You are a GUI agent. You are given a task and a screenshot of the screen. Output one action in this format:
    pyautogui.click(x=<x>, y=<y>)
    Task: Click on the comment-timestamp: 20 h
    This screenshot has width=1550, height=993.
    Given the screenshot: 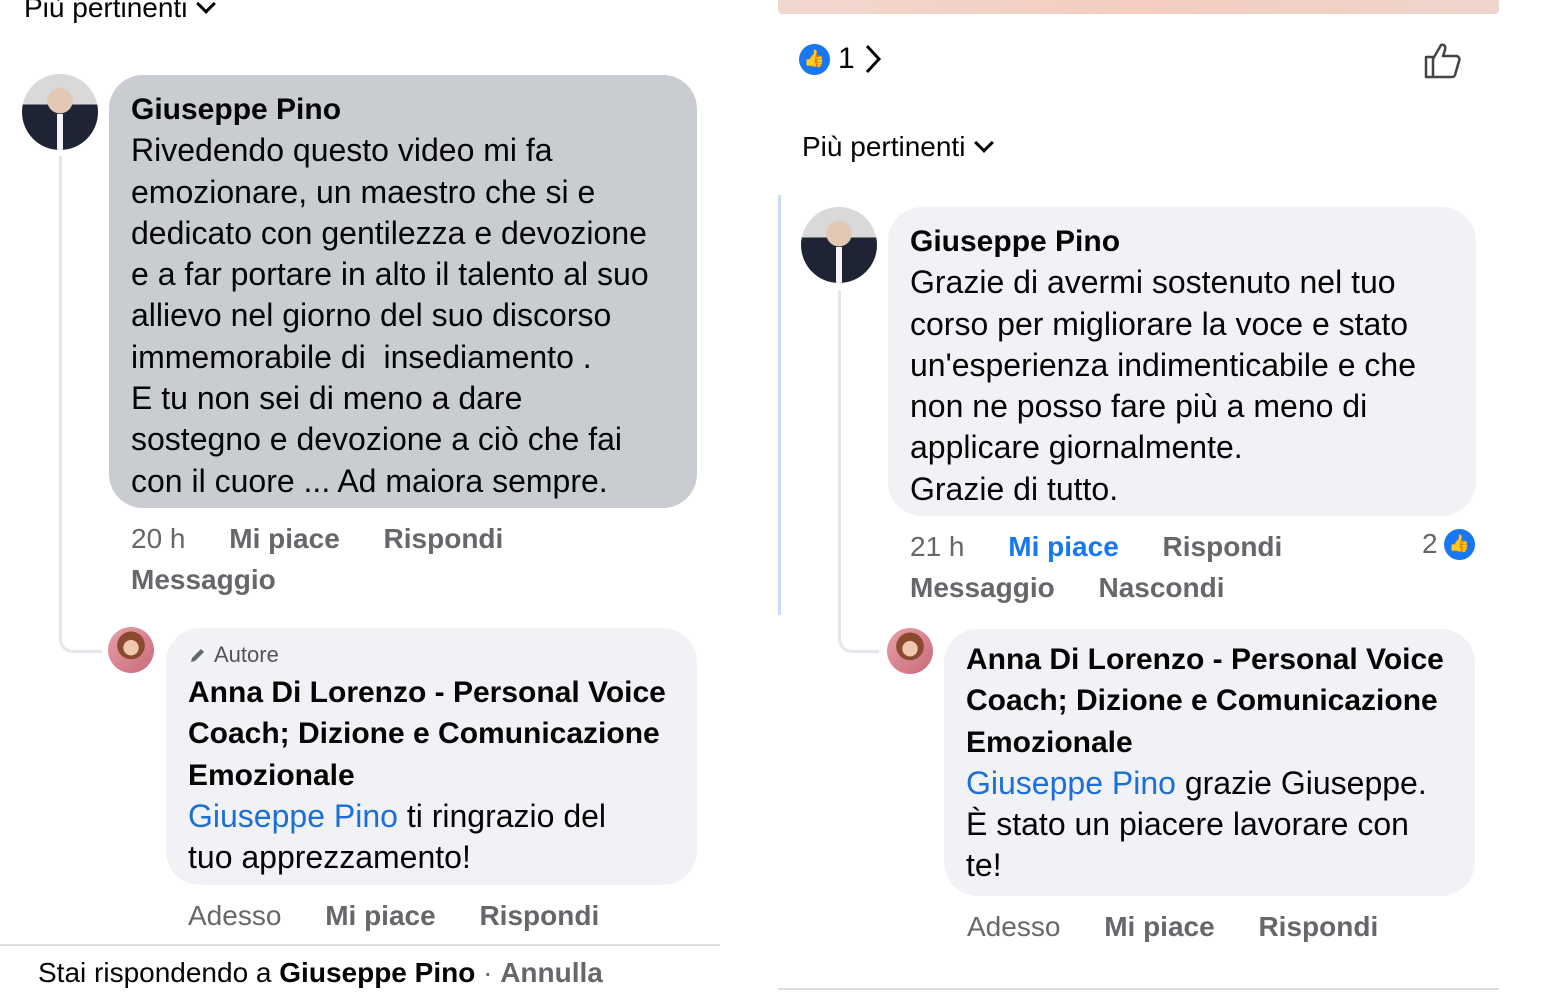 What is the action you would take?
    pyautogui.click(x=158, y=538)
    